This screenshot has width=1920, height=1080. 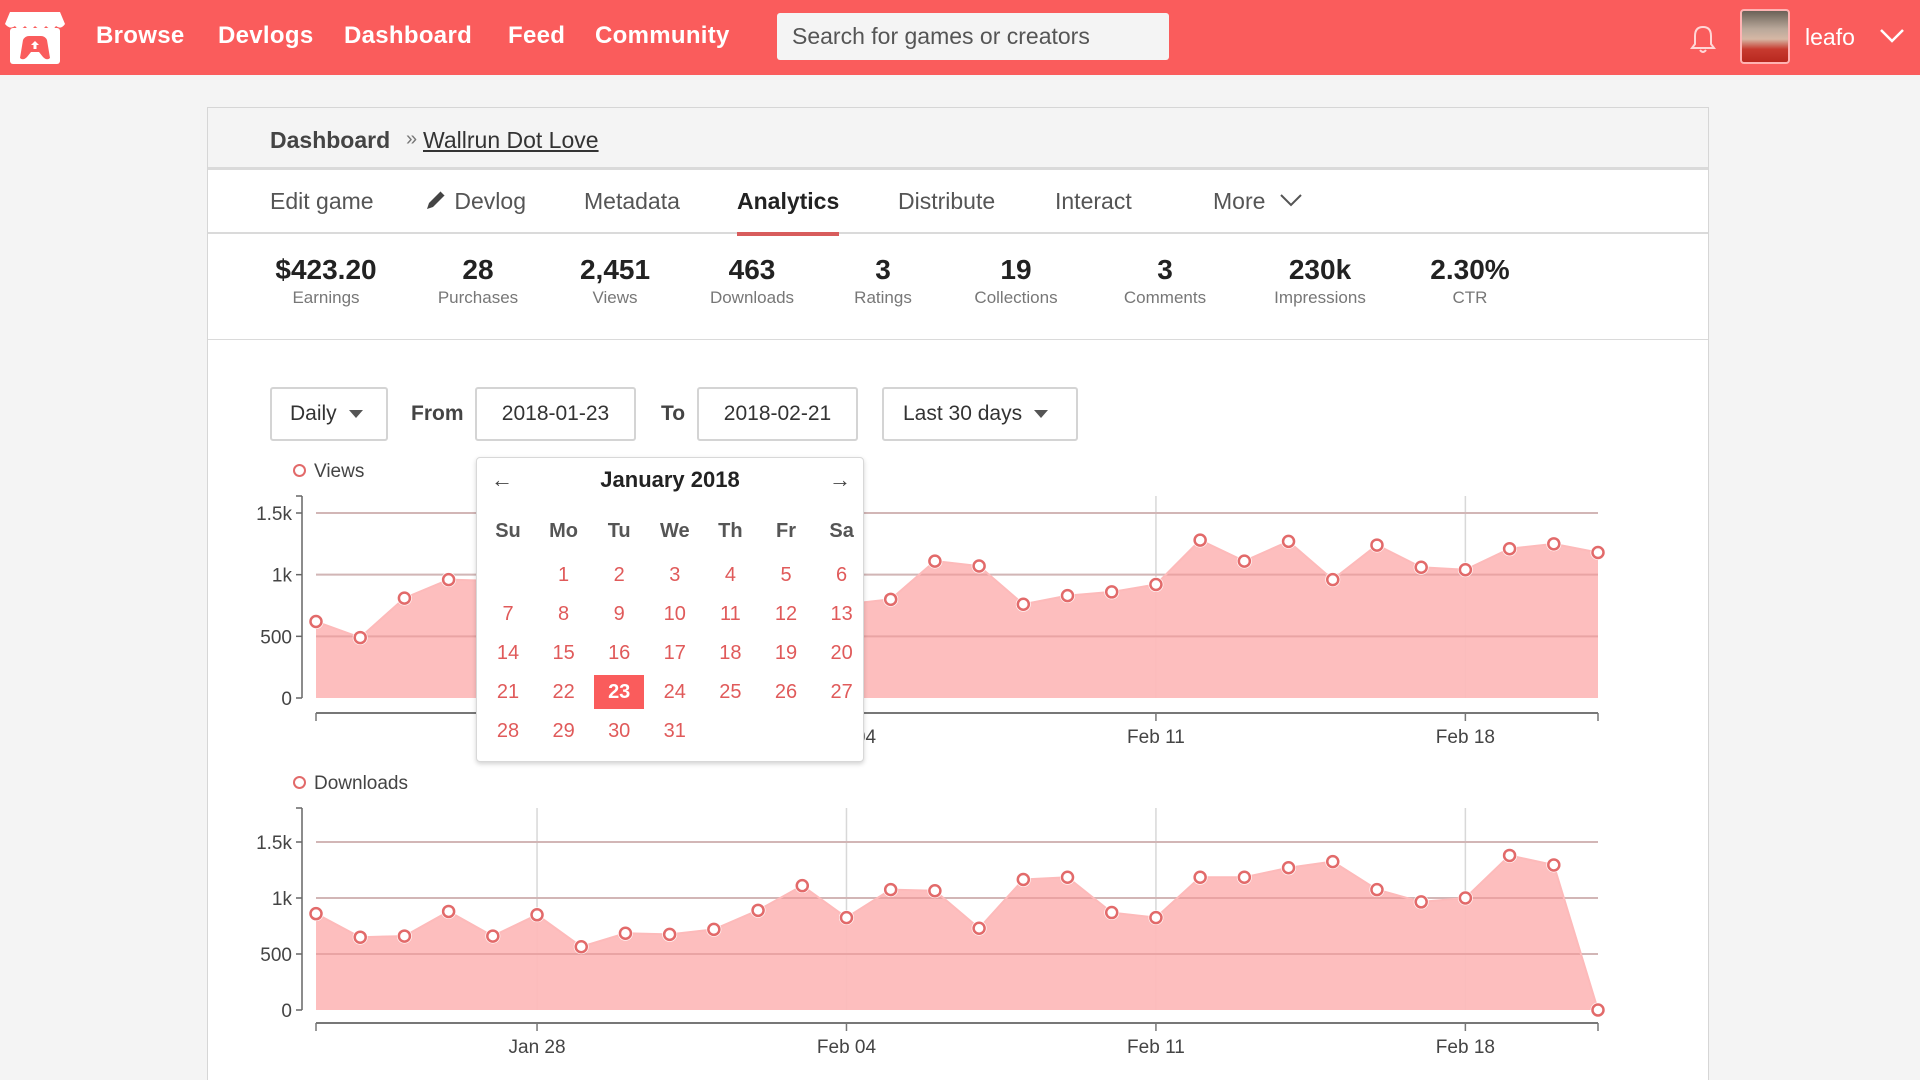 What do you see at coordinates (674, 531) in the screenshot?
I see `weekday-header: We` at bounding box center [674, 531].